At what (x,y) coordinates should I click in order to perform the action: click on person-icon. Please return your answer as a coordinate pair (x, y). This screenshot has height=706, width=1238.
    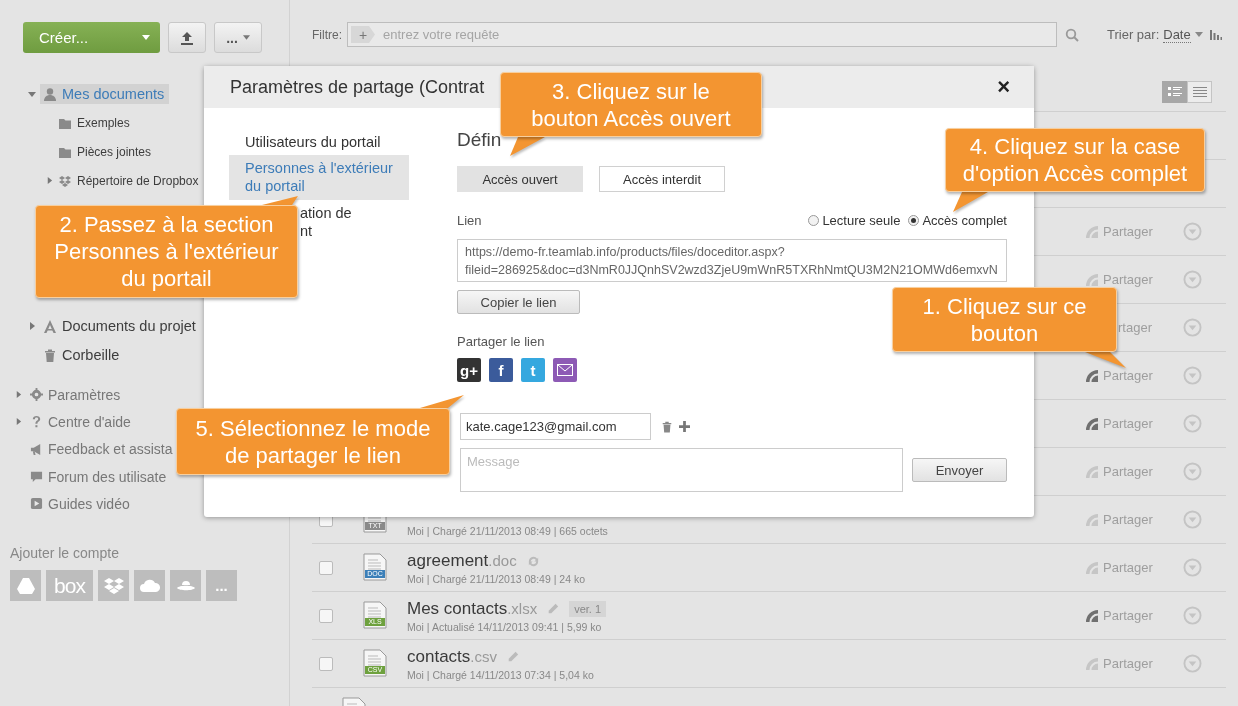
    Looking at the image, I should click on (50, 93).